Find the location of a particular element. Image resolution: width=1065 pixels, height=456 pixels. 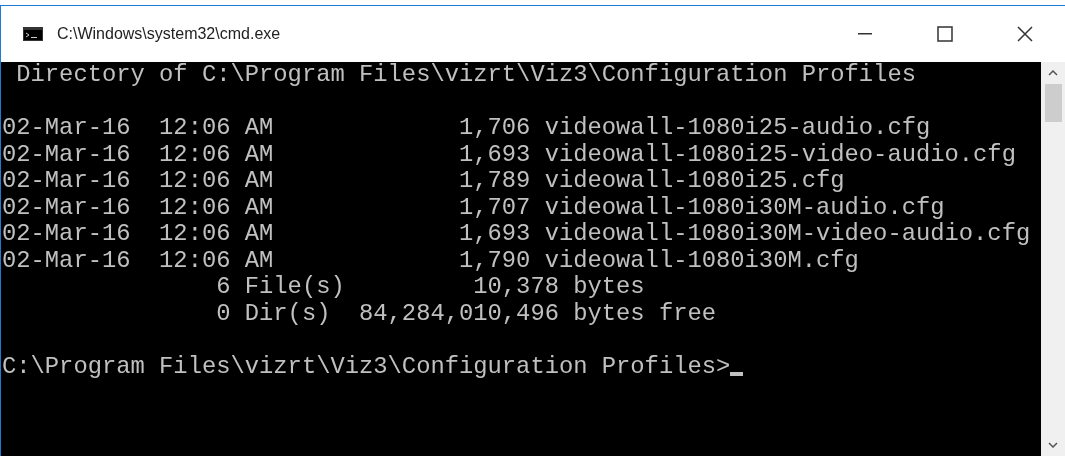

console-line: 6 File(s) 10,378 bytes is located at coordinates (430, 287).